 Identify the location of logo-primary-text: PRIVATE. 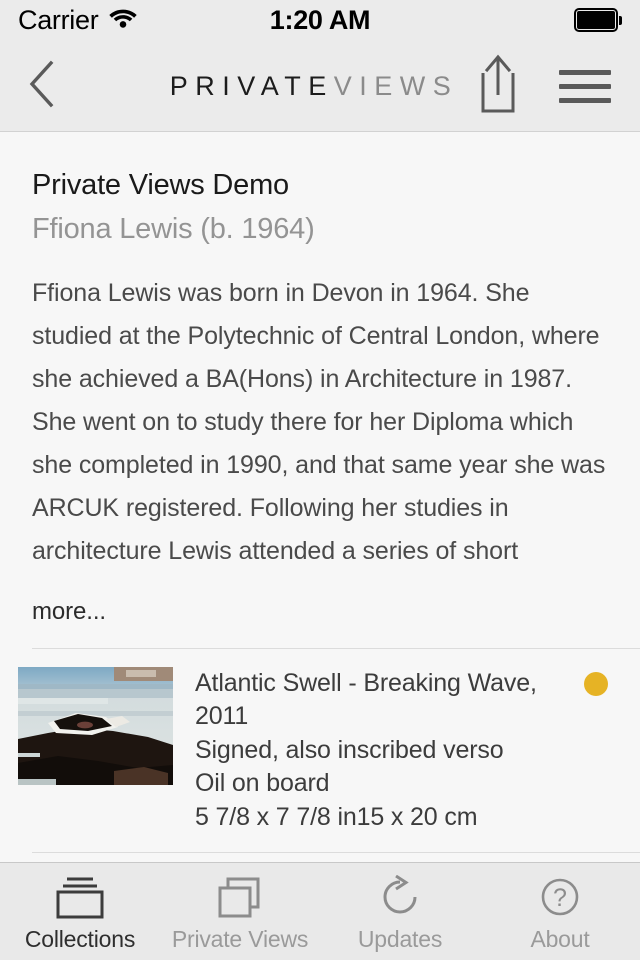
(251, 85).